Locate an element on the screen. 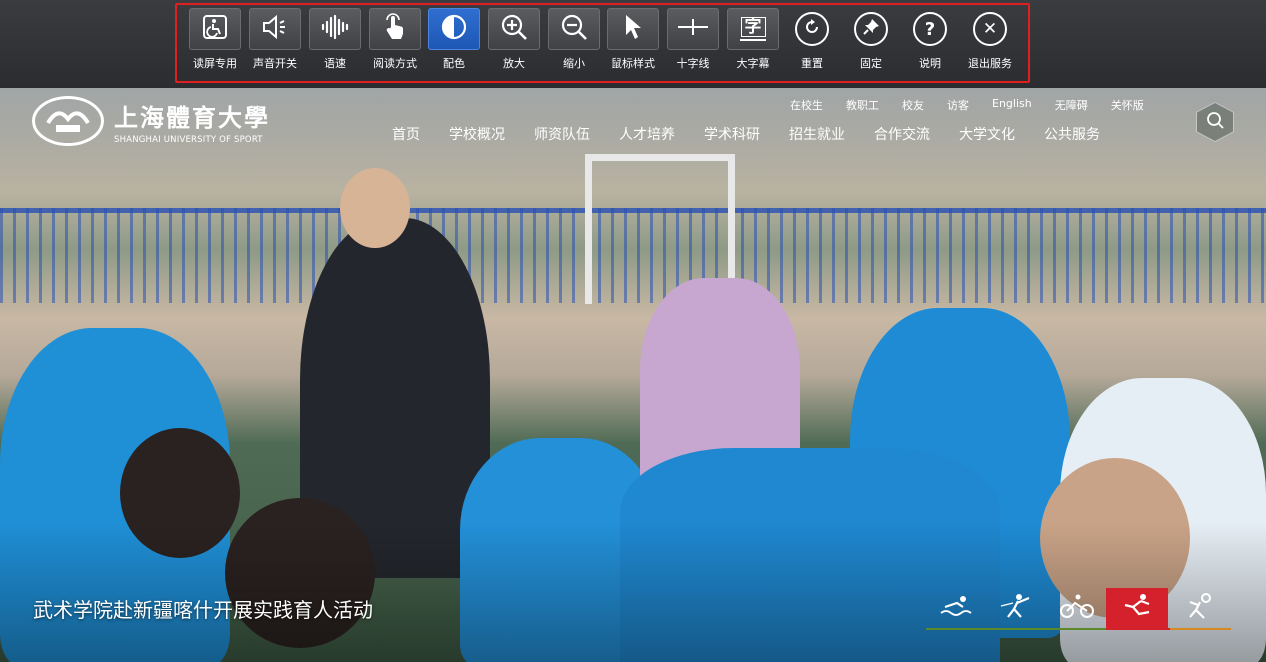 This screenshot has height=662, width=1266. speech-rate-button: 语速 is located at coordinates (335, 41).